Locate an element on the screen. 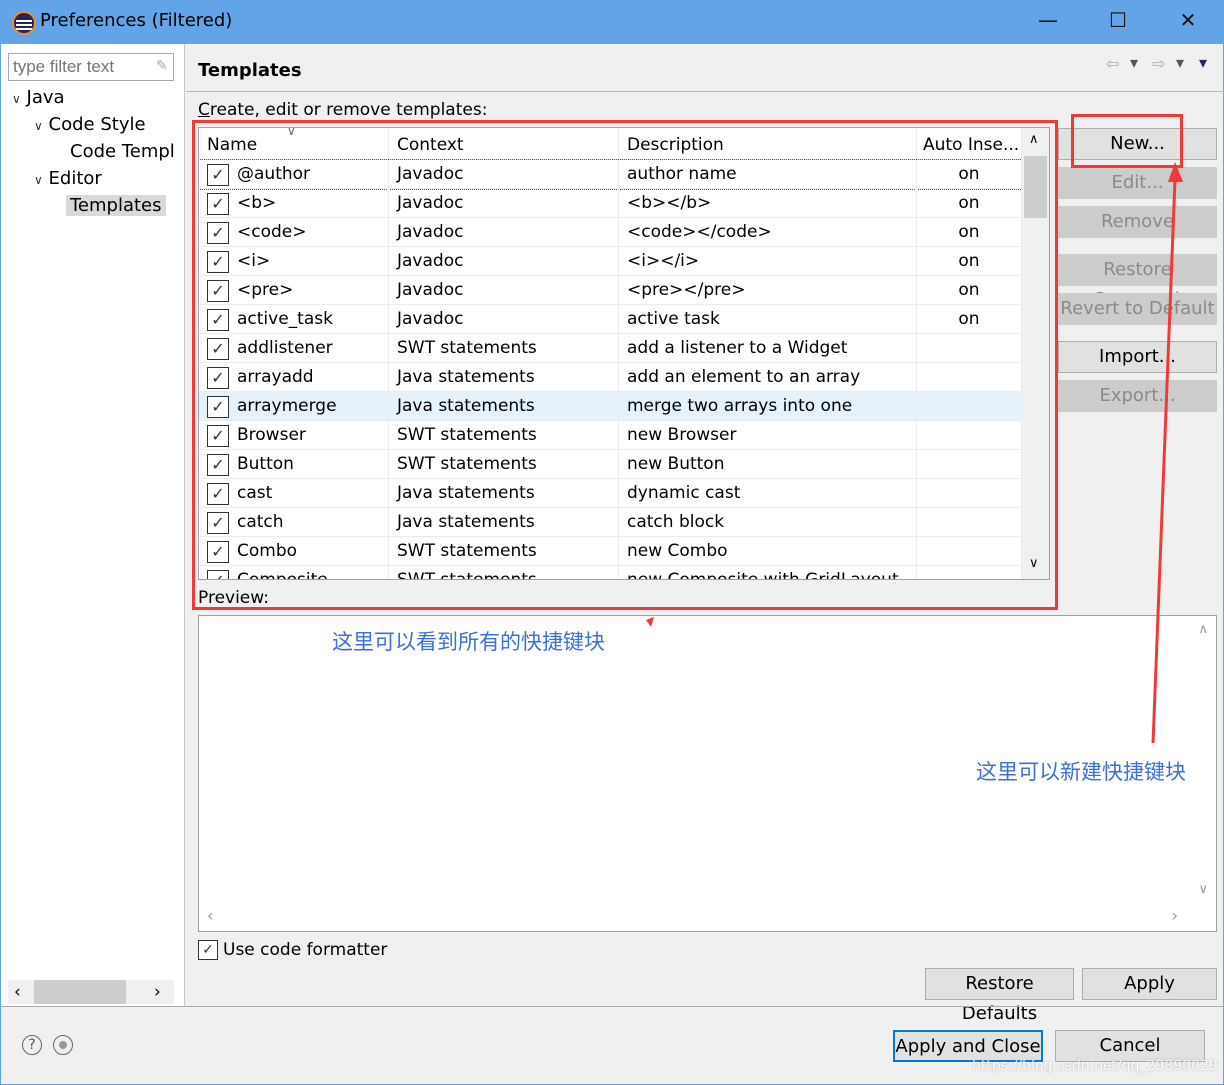 The height and width of the screenshot is (1085, 1224). apply-button: Apply is located at coordinates (1149, 984).